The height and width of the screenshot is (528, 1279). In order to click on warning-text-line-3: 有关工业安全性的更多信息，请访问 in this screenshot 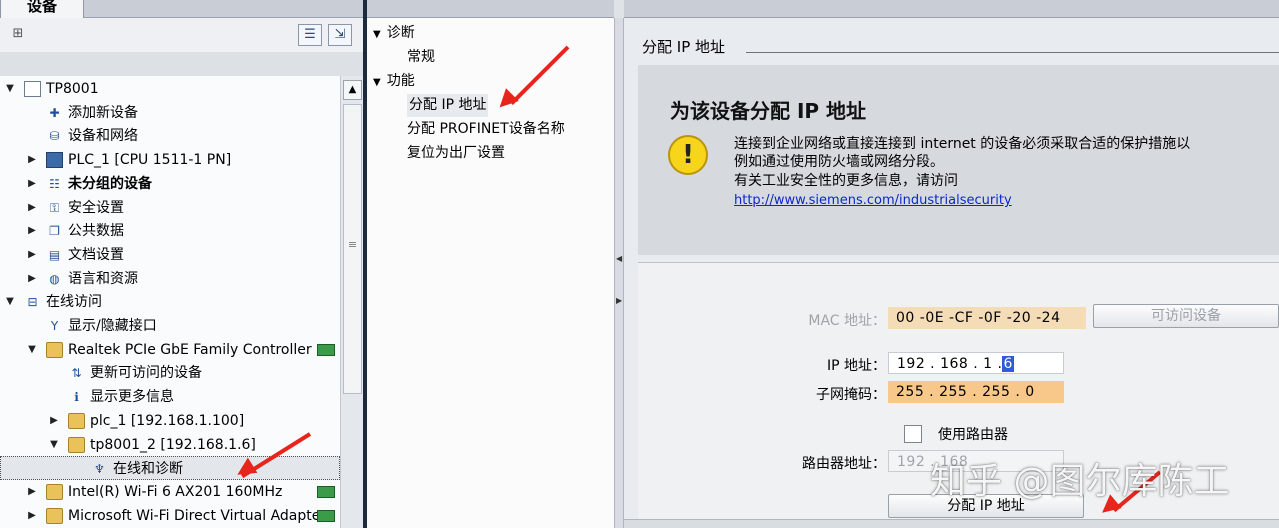, I will do `click(846, 181)`.